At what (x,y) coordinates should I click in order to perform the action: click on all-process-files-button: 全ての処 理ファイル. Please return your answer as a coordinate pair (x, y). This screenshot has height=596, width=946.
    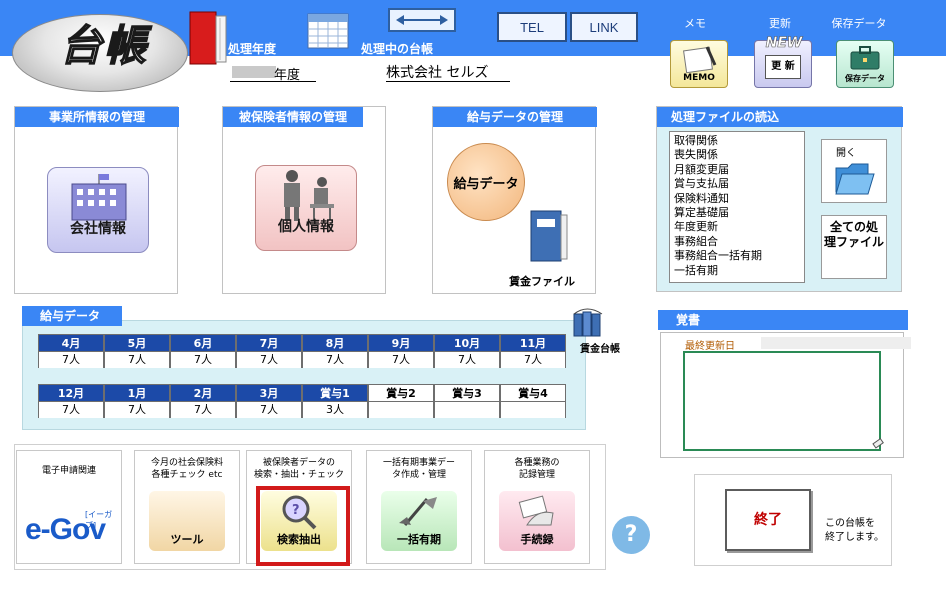
    Looking at the image, I should click on (854, 247).